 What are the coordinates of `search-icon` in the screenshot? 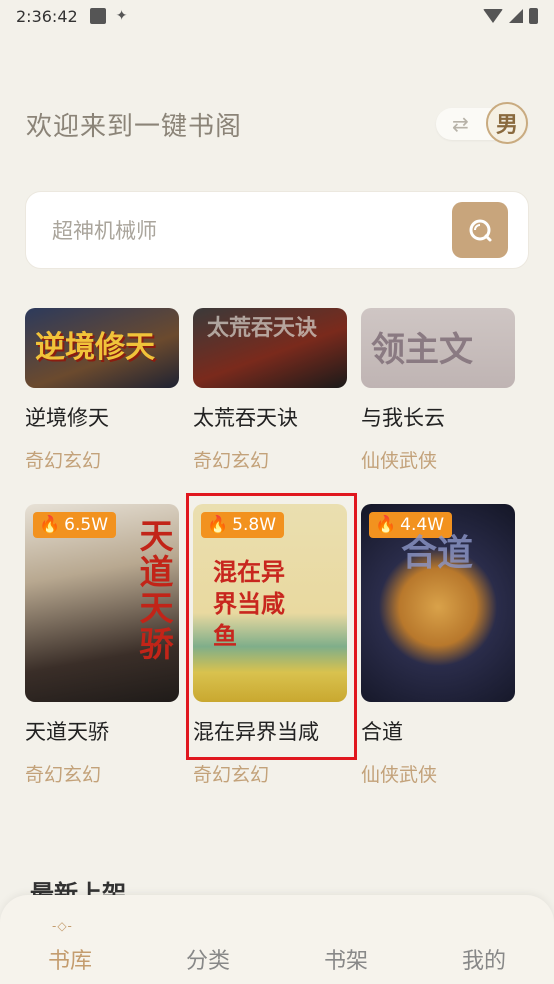 It's located at (480, 230).